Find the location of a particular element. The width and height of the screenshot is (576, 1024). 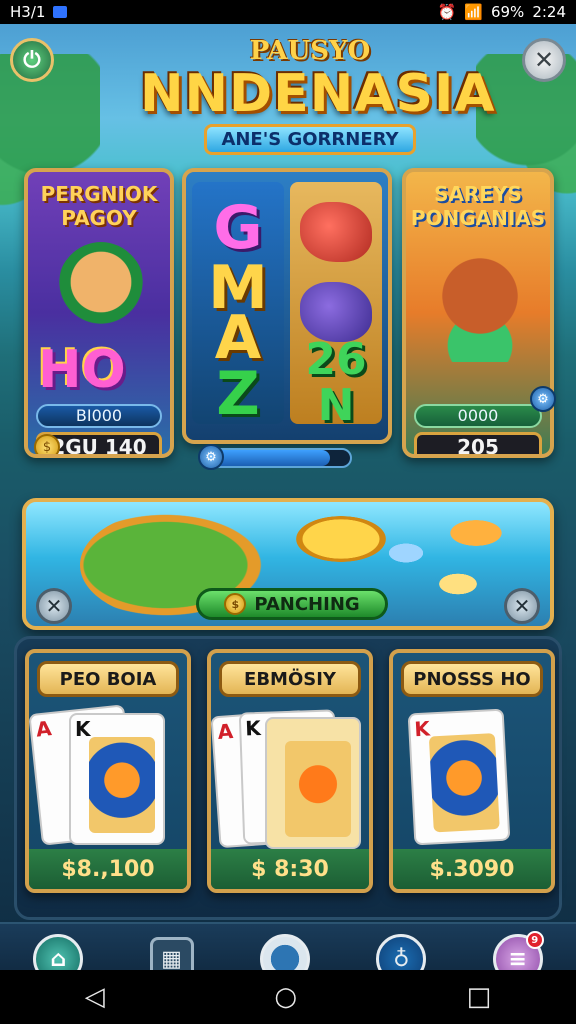

slot-letter: Z is located at coordinates (238, 394).